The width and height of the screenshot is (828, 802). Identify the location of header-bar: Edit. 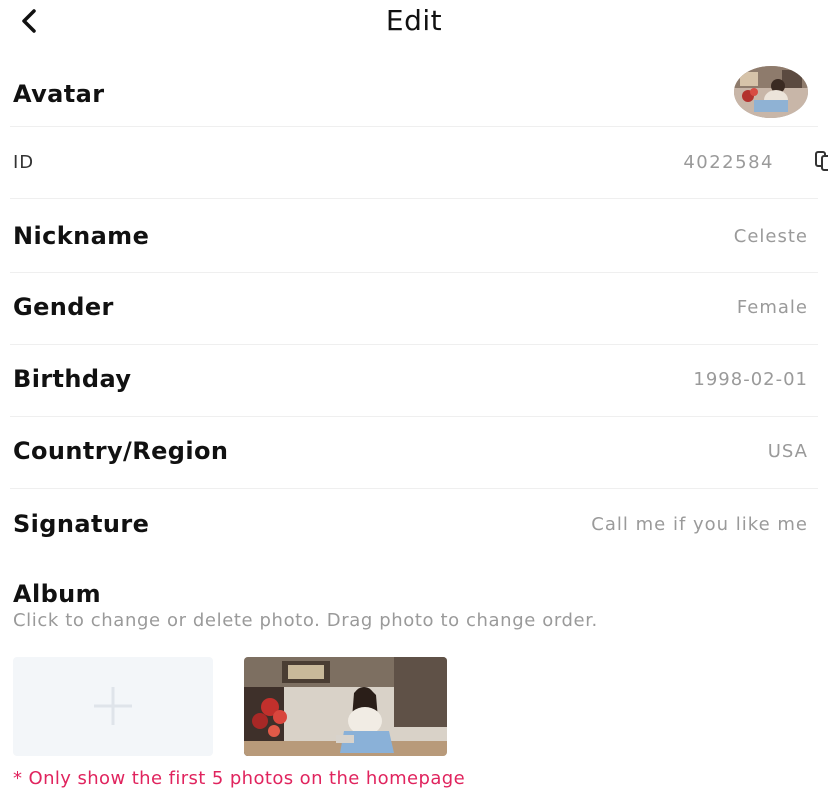
(414, 22).